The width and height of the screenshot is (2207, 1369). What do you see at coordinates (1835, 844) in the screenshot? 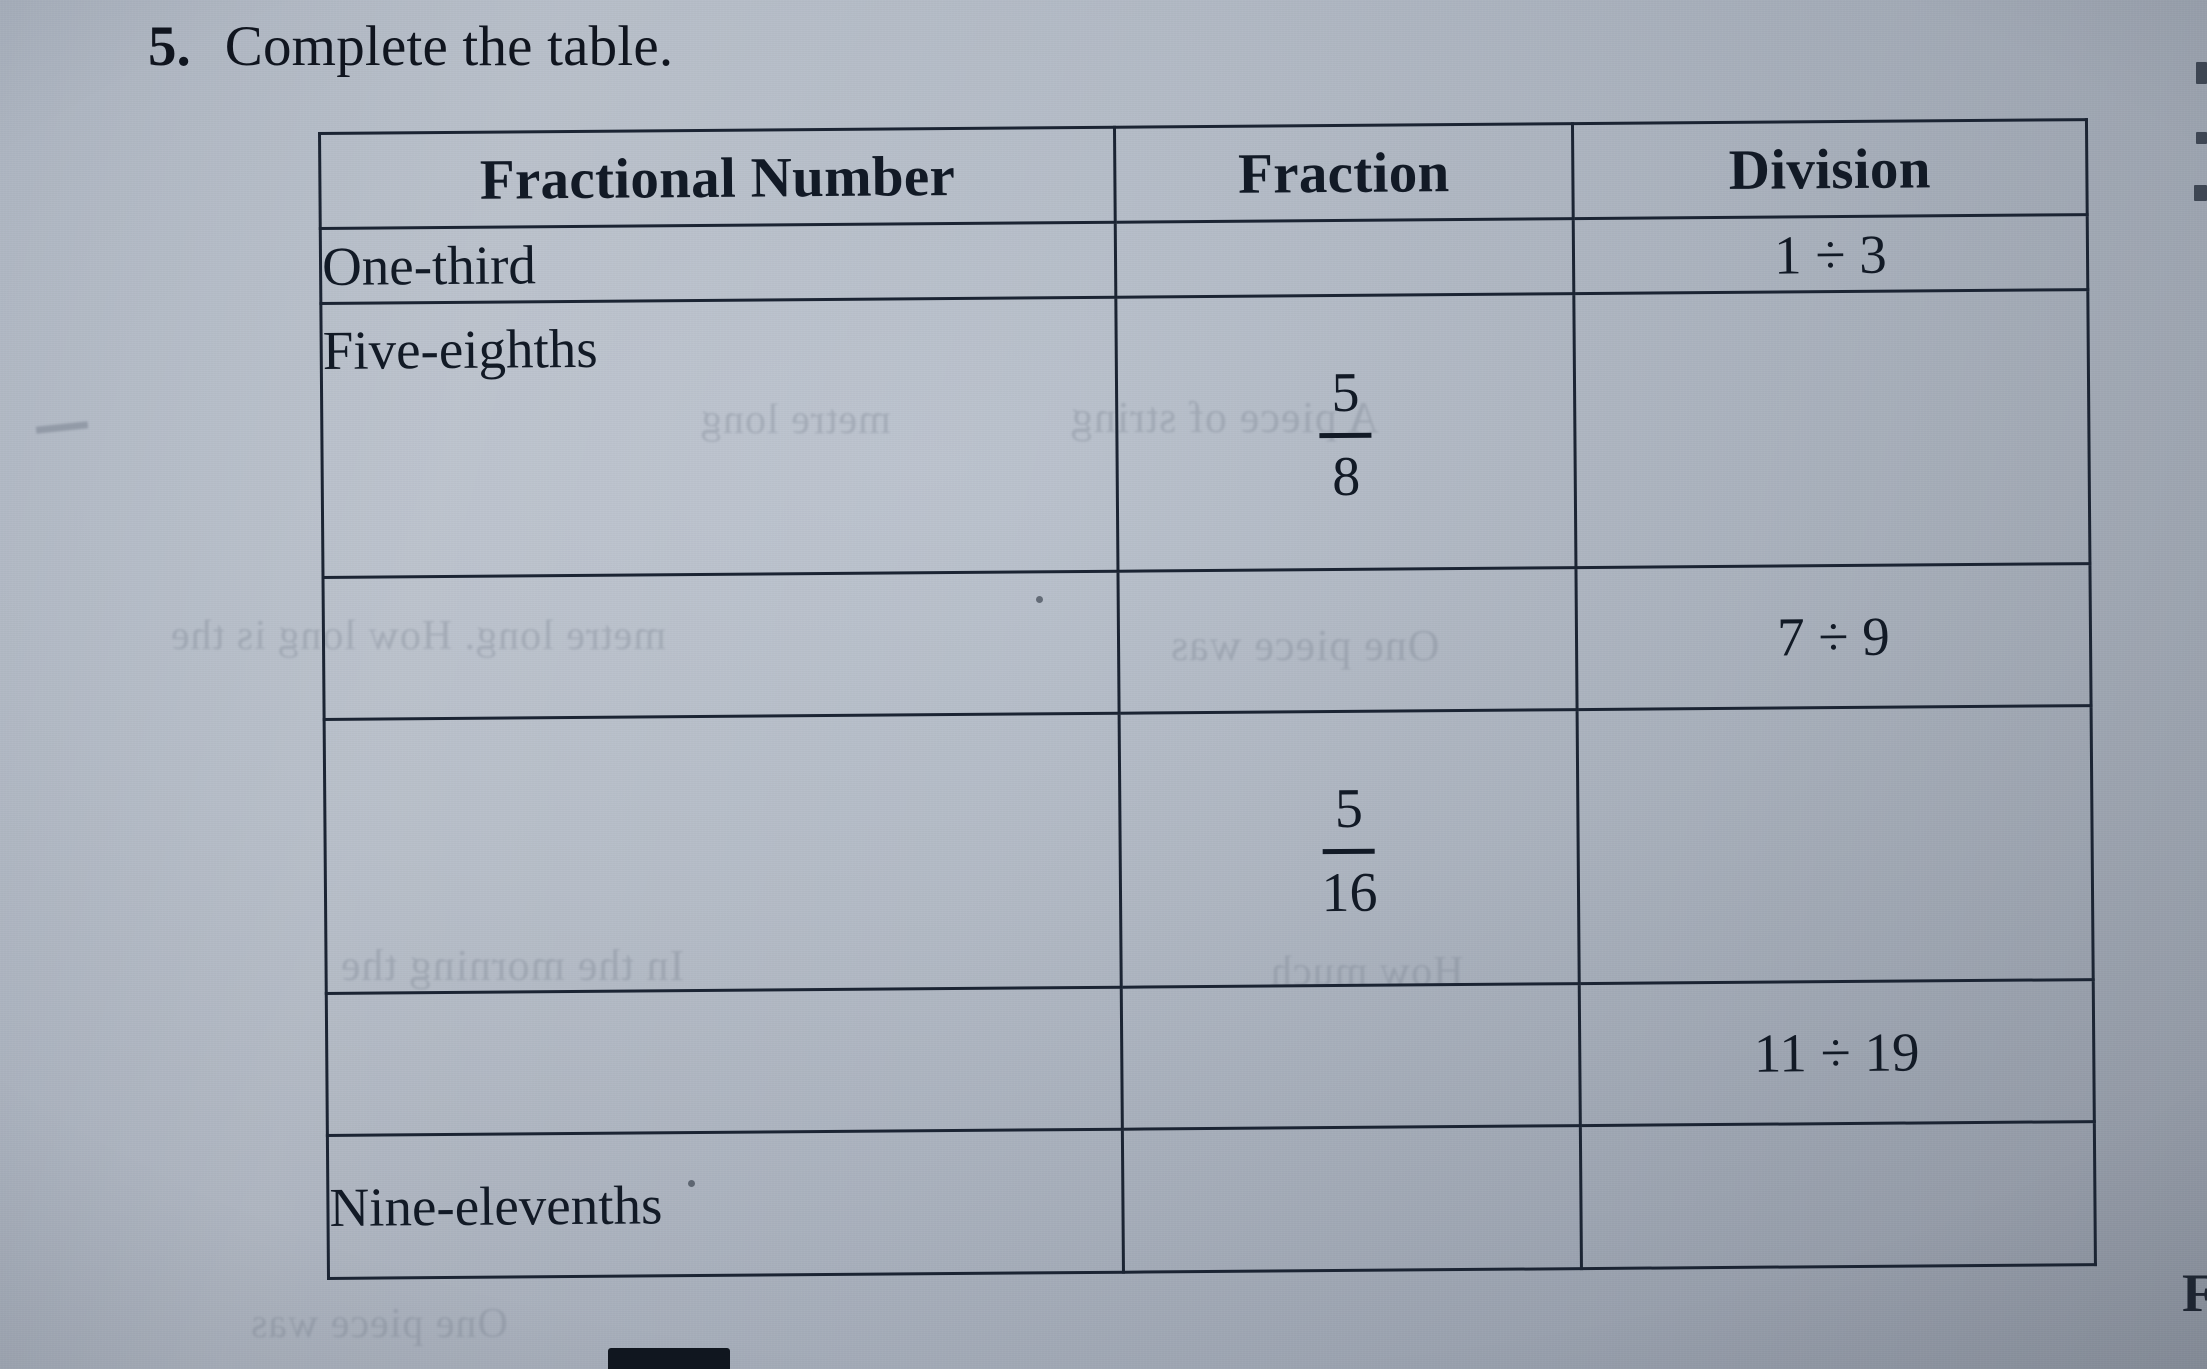
I see `cell-division-row4` at bounding box center [1835, 844].